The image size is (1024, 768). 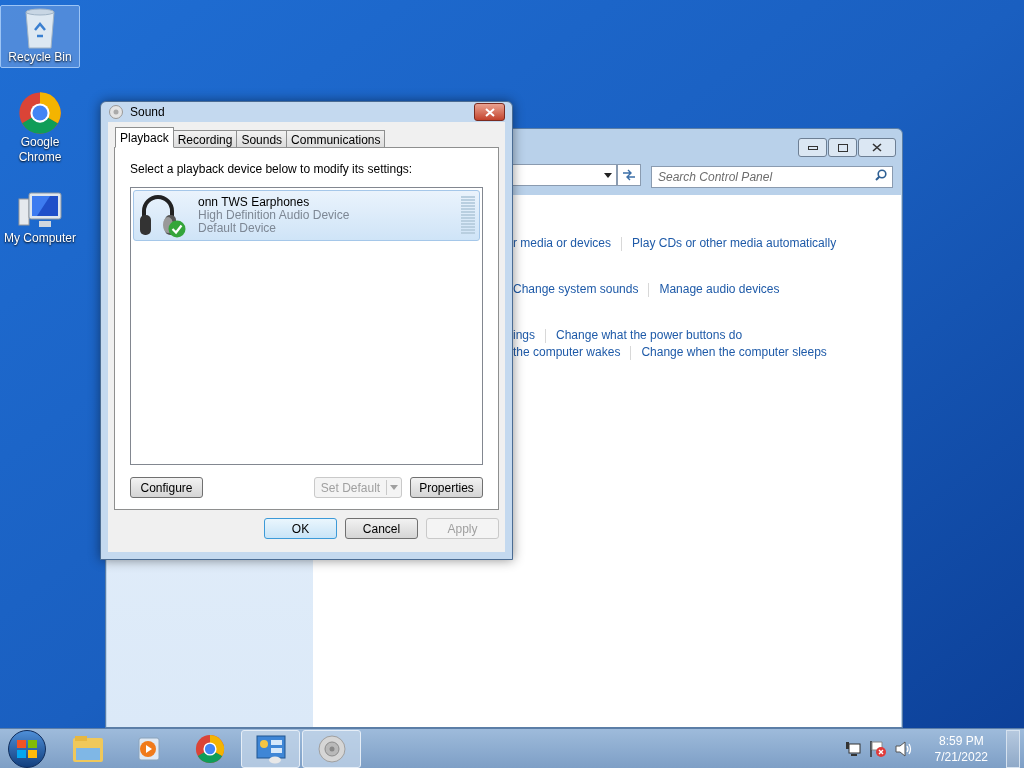 What do you see at coordinates (272, 169) in the screenshot?
I see `instruction-text: Select a playback device below to modify its settings:` at bounding box center [272, 169].